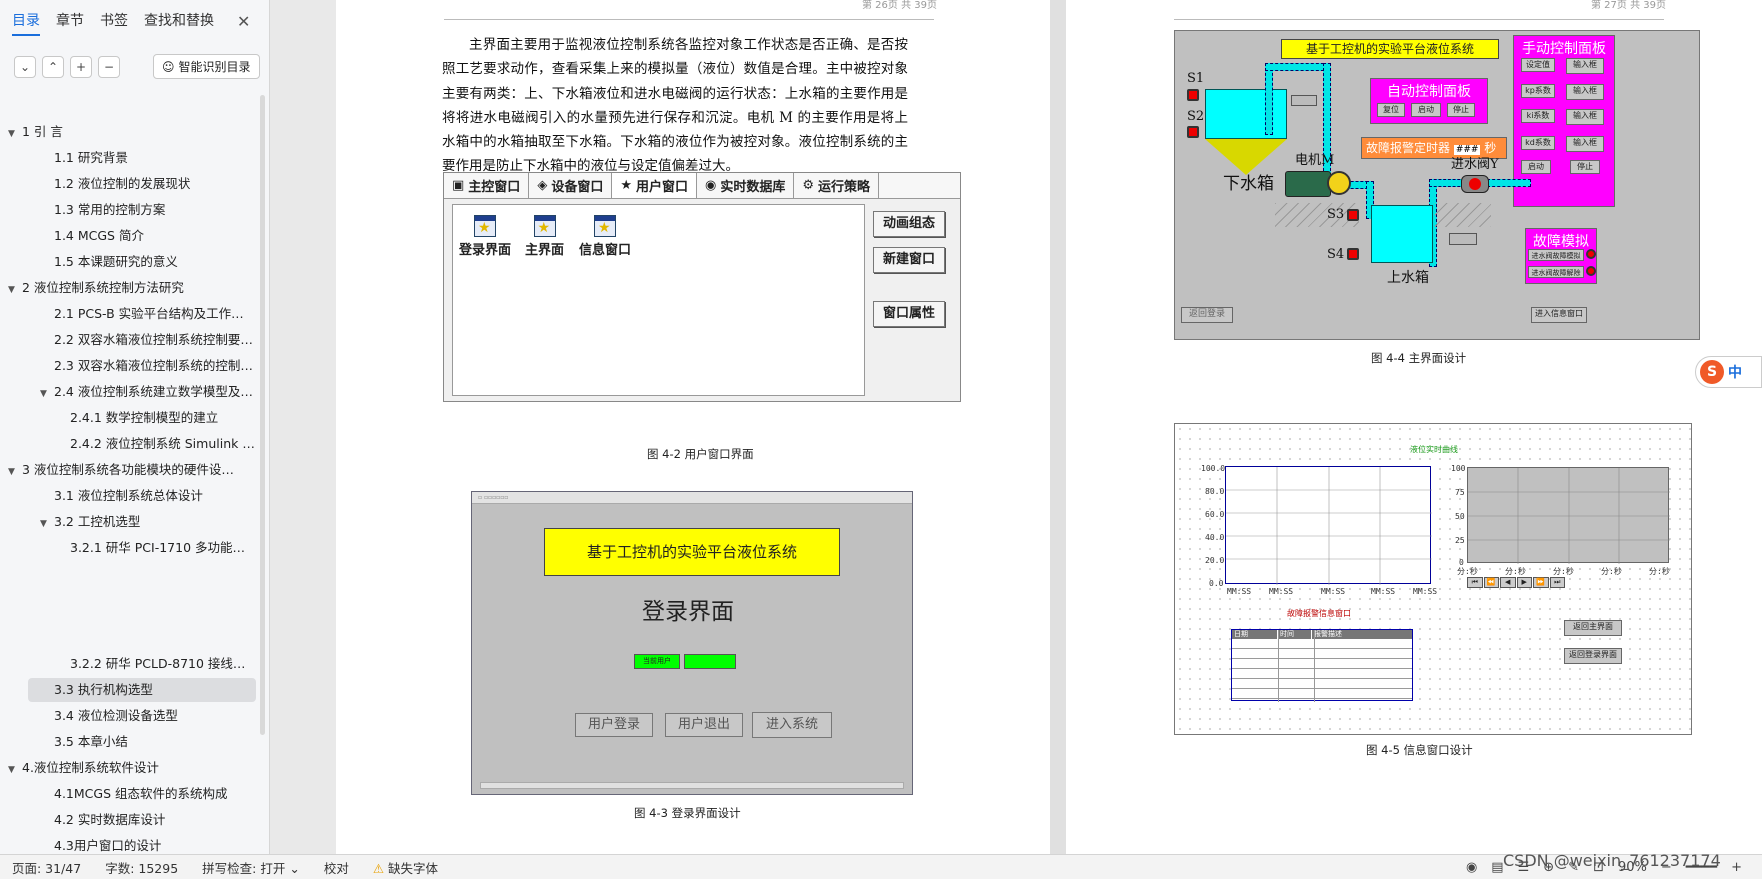 The image size is (1762, 879). I want to click on y2-tick: 100, so click(1458, 468).